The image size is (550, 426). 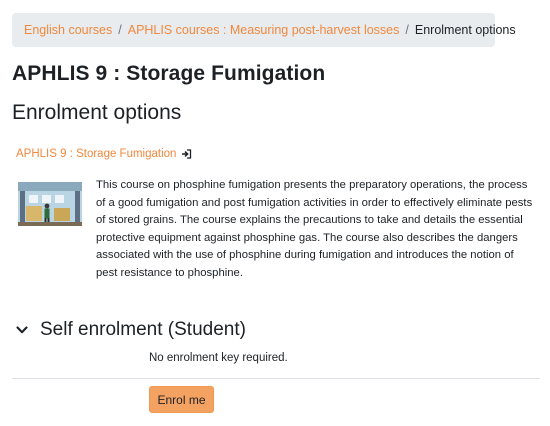 I want to click on divider, so click(x=276, y=378).